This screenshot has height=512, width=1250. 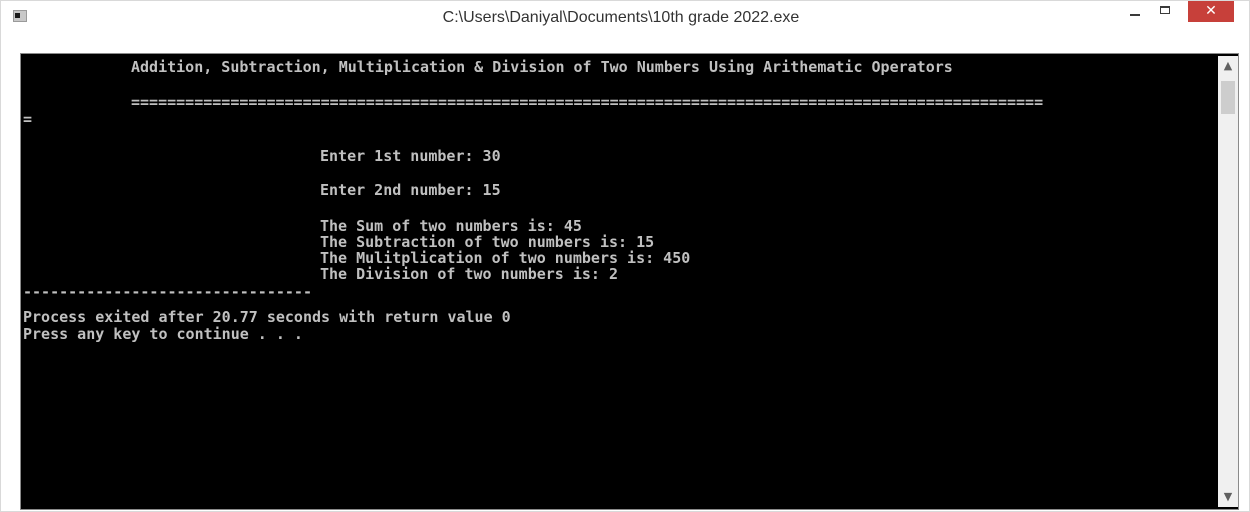 What do you see at coordinates (1135, 11) in the screenshot?
I see `minimize-button` at bounding box center [1135, 11].